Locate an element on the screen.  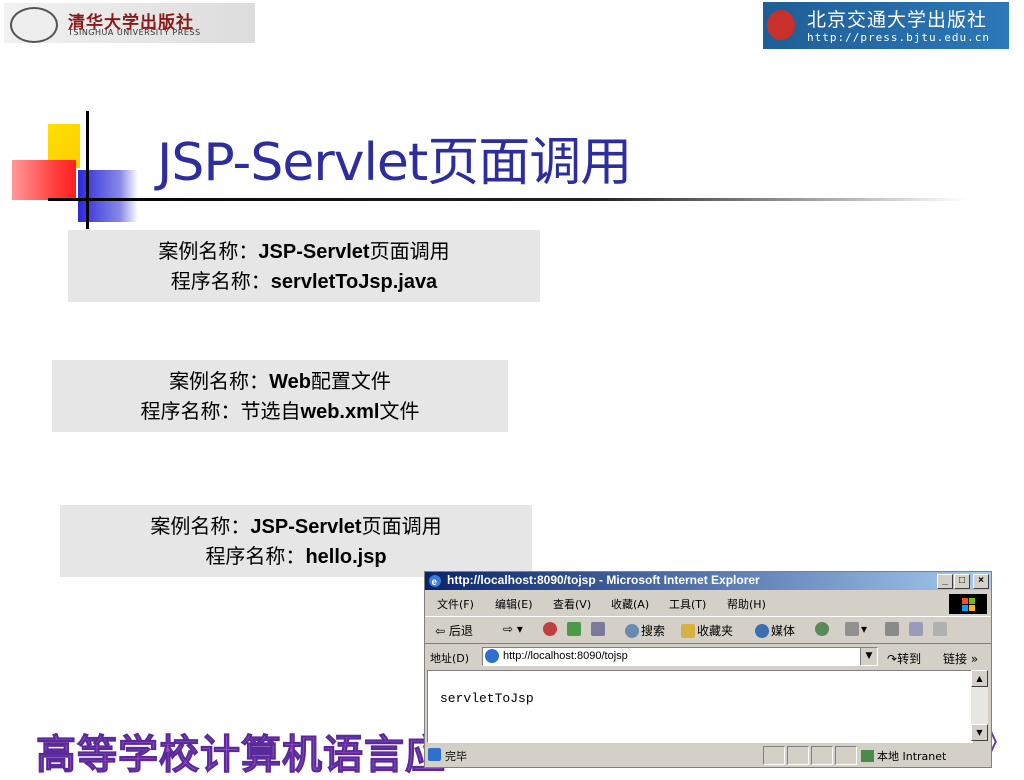
mail-button: ▾ is located at coordinates (856, 629).